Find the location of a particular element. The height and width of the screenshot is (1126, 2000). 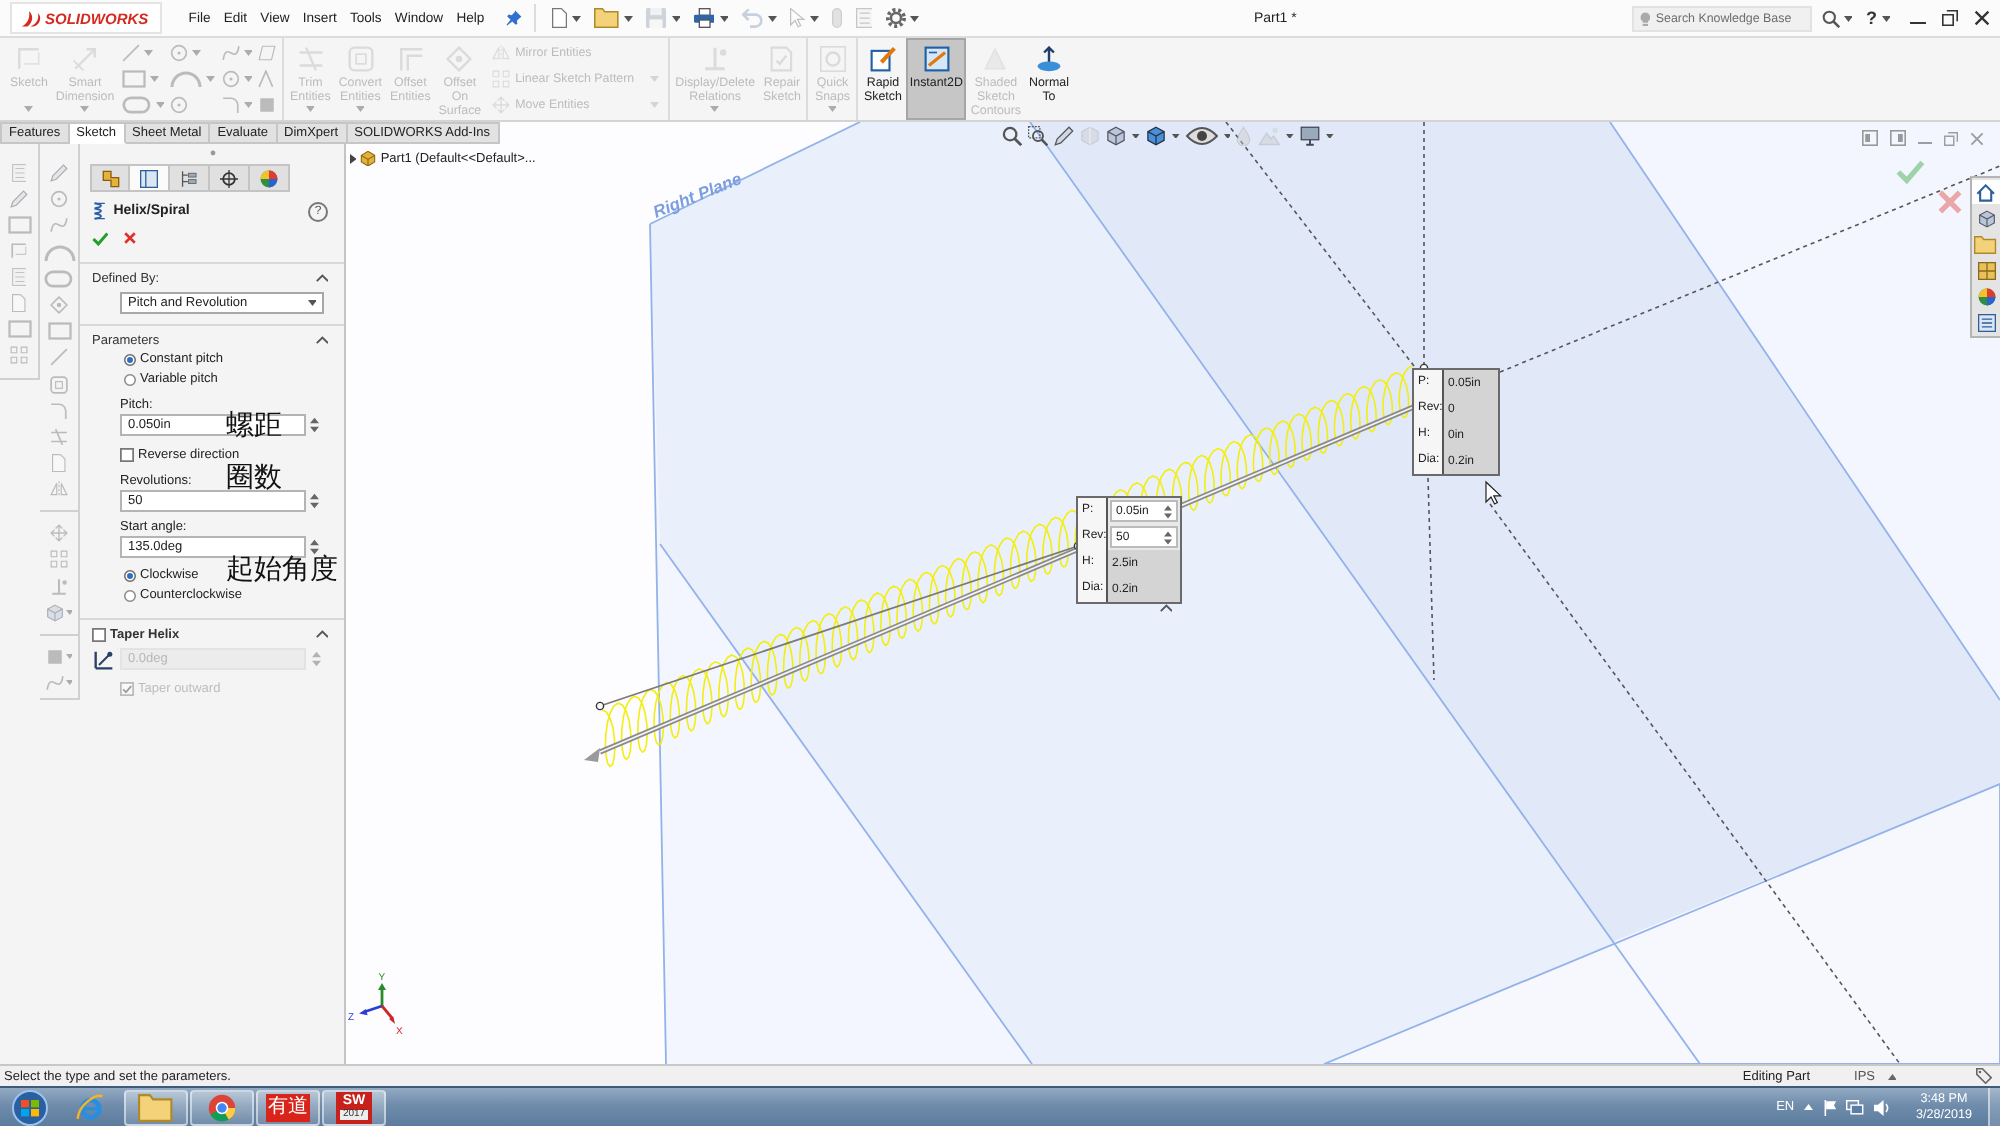

blocks-icon is located at coordinates (110, 178).